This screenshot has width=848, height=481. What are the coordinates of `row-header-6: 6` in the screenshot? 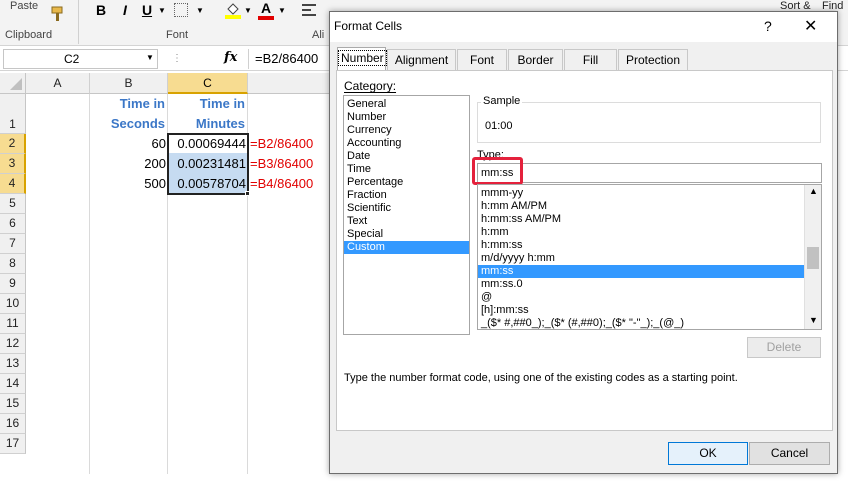 It's located at (13, 224).